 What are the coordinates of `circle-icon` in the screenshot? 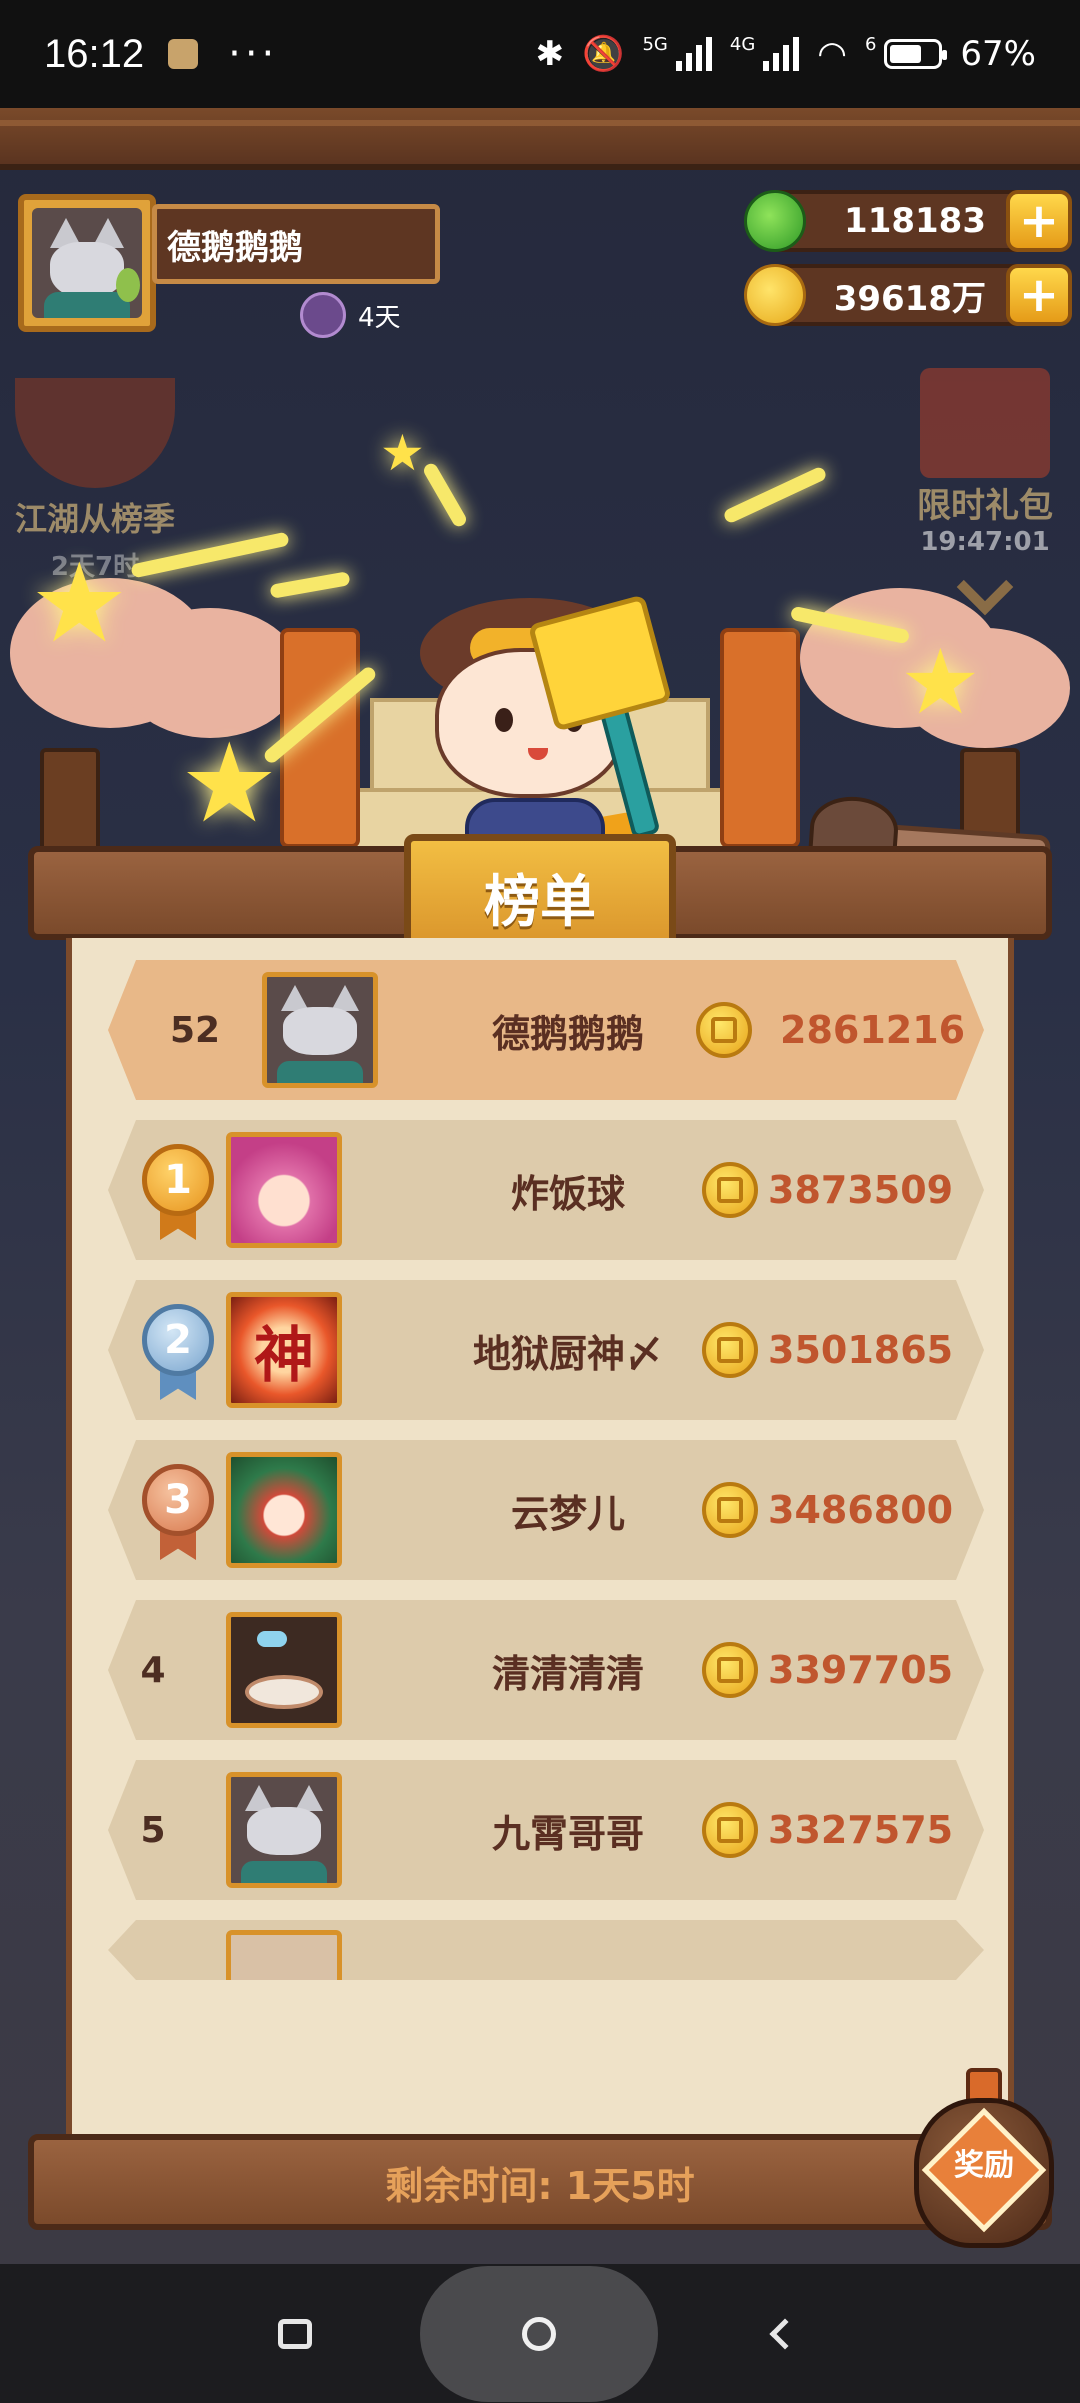 It's located at (539, 2333).